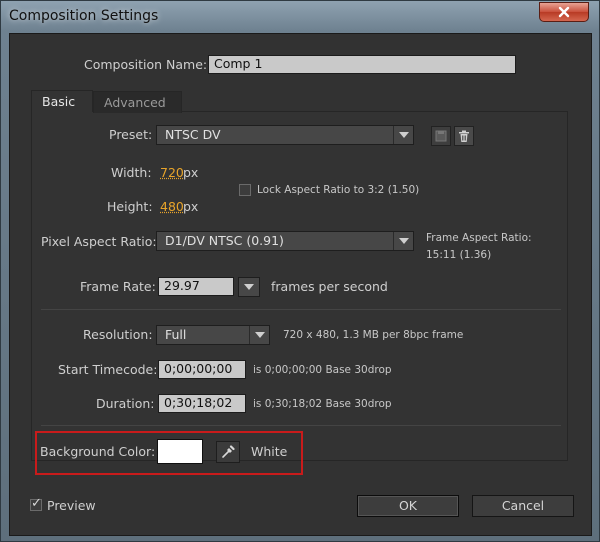 The width and height of the screenshot is (600, 542). Describe the element at coordinates (131, 134) in the screenshot. I see `preset-label: Preset:` at that location.